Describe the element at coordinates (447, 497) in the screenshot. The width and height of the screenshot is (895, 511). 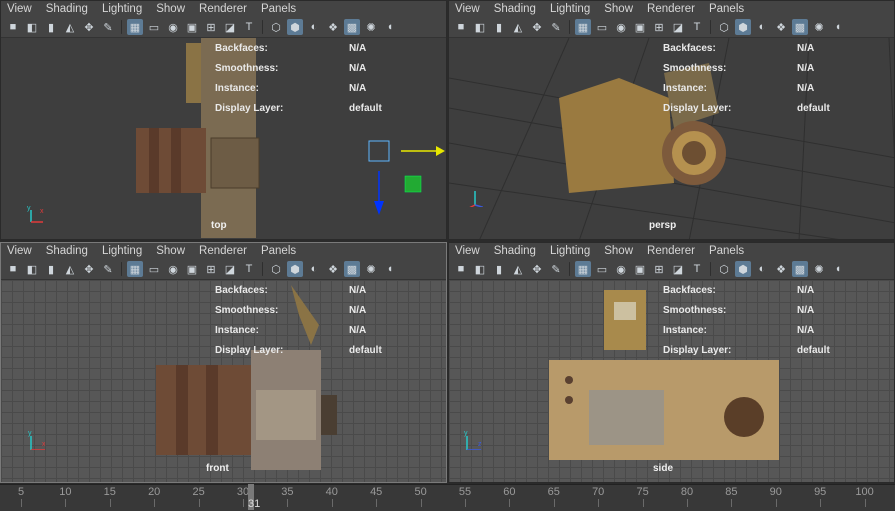
I see `time-slider: 5 10 15 20 25 30 35 40 45 50 55 60 65 70 75 80 85 90 95 100` at that location.